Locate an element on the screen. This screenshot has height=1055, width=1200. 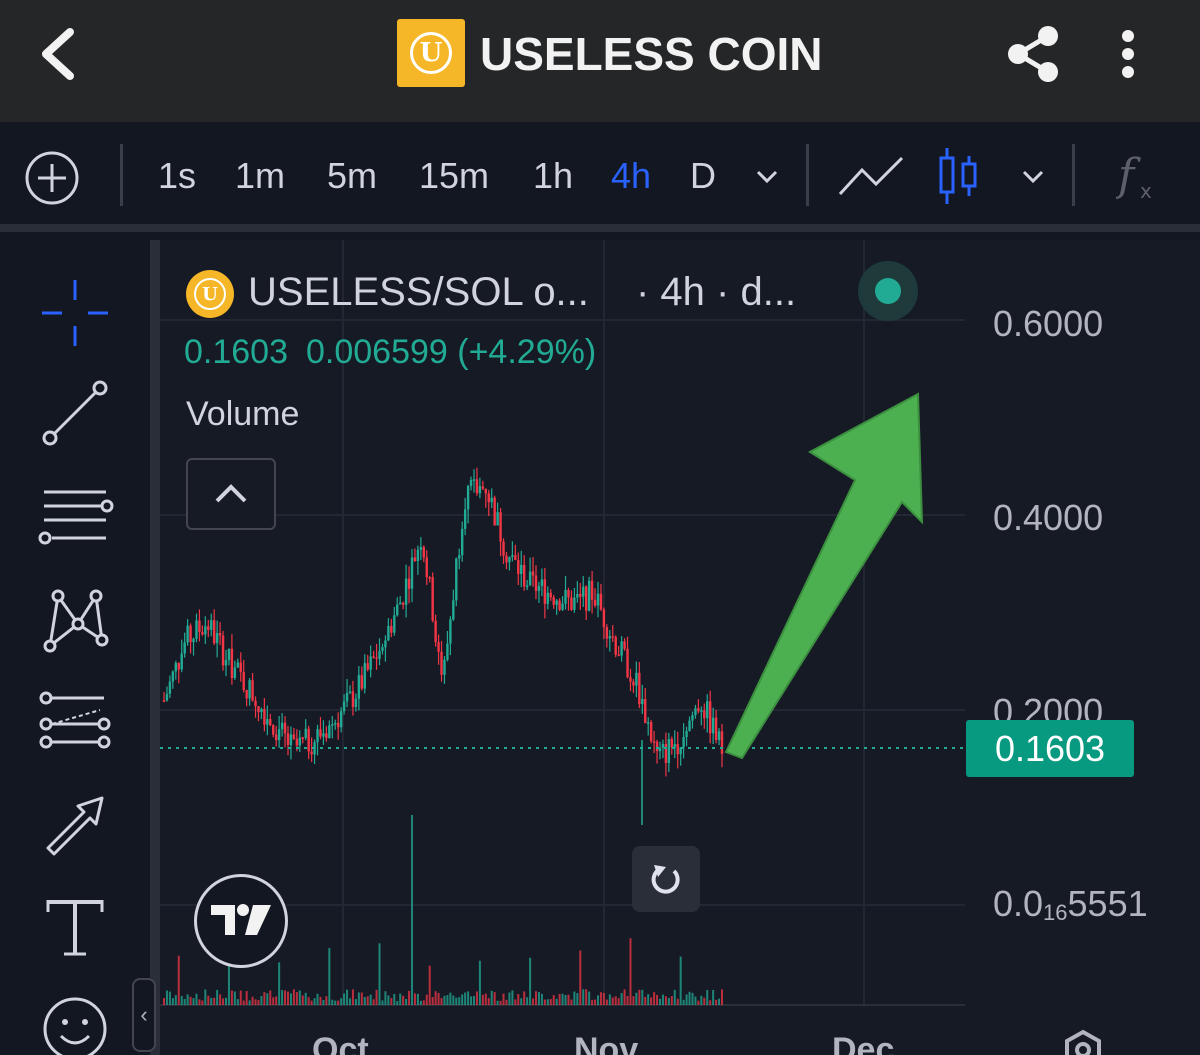
interval-1s: 1s is located at coordinates (177, 176).